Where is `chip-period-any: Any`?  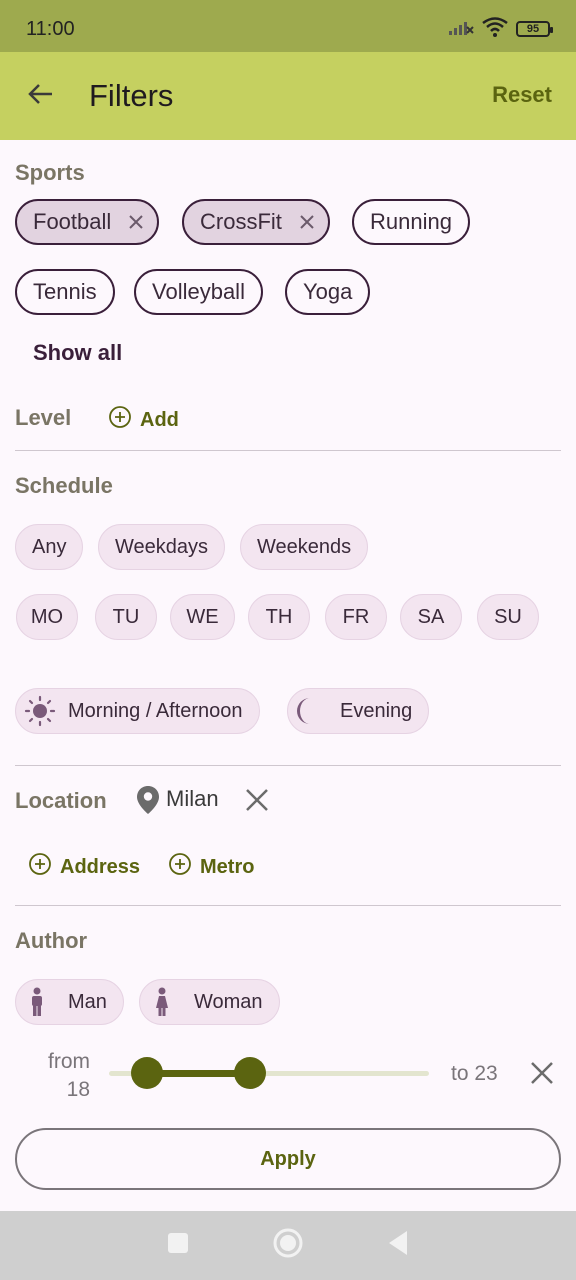 chip-period-any: Any is located at coordinates (49, 547).